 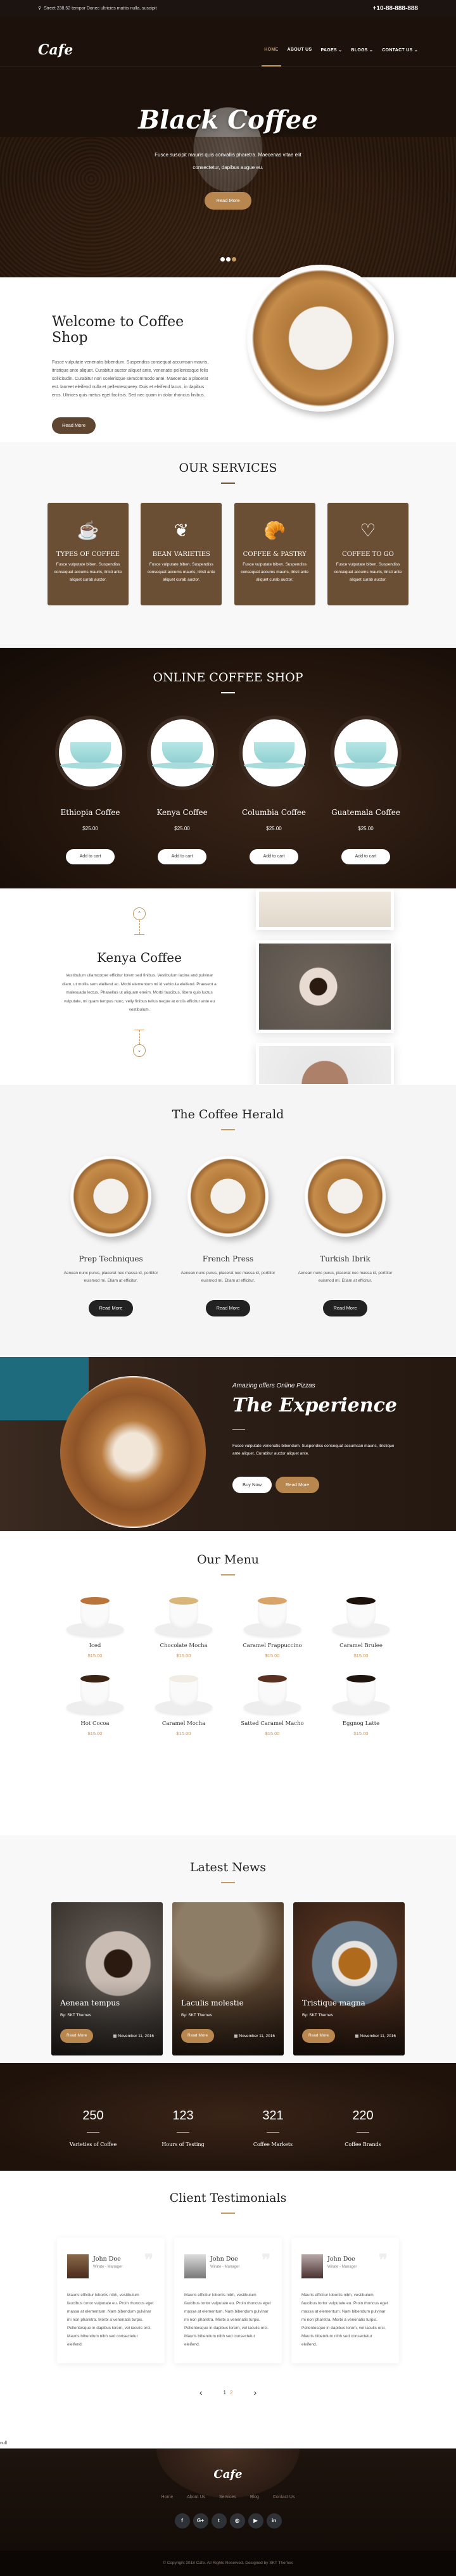 I want to click on avatar, so click(x=195, y=2266).